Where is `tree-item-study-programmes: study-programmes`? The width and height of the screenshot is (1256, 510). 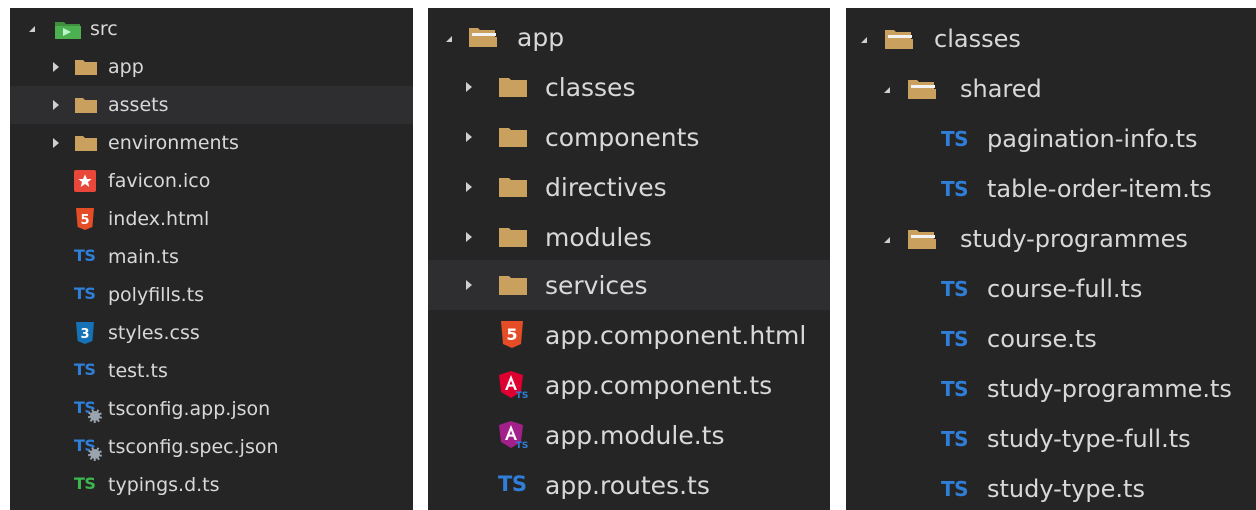 tree-item-study-programmes: study-programmes is located at coordinates (1051, 239).